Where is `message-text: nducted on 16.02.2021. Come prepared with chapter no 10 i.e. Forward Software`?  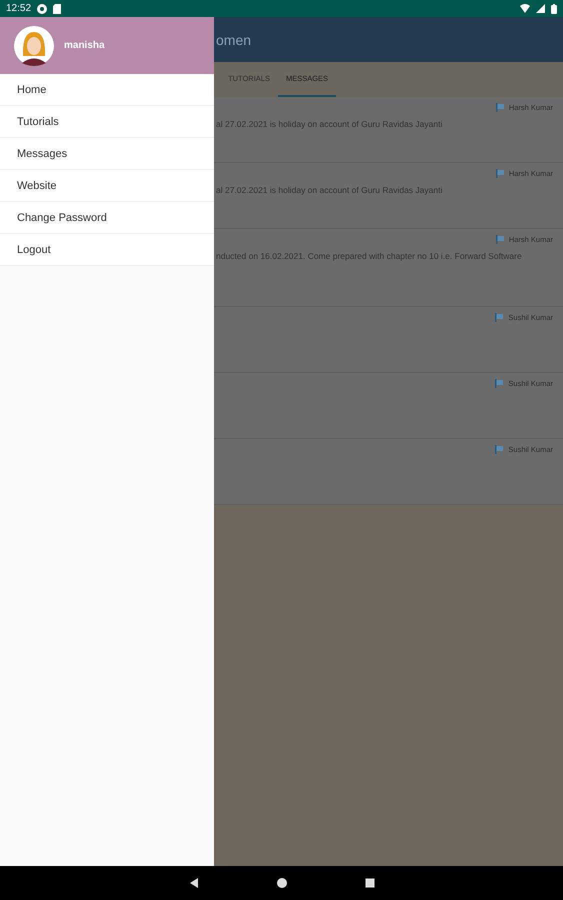 message-text: nducted on 16.02.2021. Come prepared with chapter no 10 i.e. Forward Software is located at coordinates (369, 256).